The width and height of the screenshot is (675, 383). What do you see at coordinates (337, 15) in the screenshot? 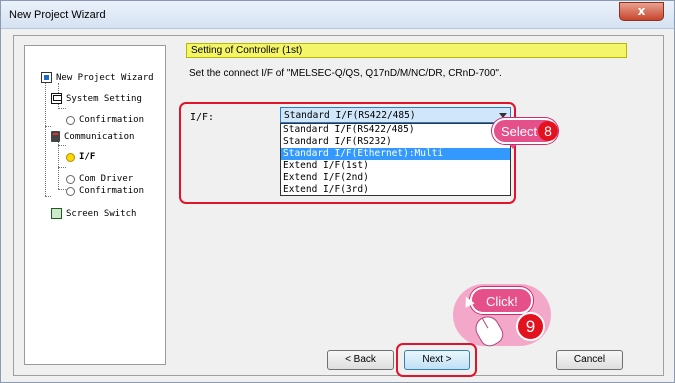
I see `title-bar: New Project Wizard x` at bounding box center [337, 15].